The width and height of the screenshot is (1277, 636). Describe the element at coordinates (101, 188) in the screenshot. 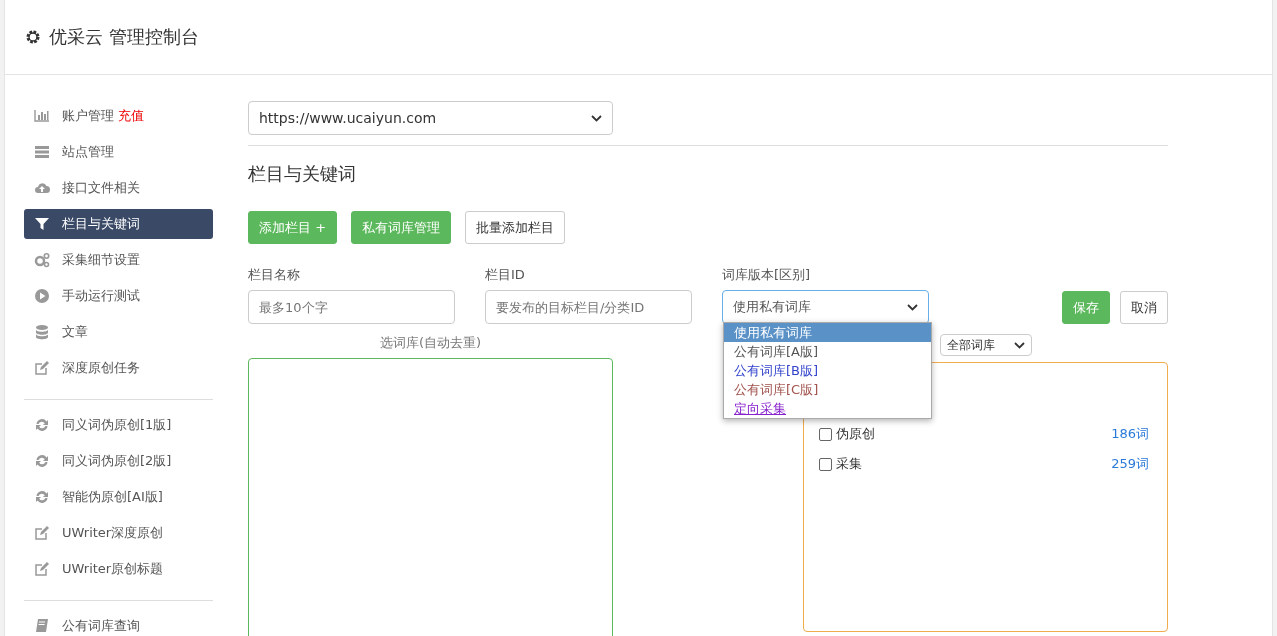

I see `sidebar-label: 接口文件相关` at that location.